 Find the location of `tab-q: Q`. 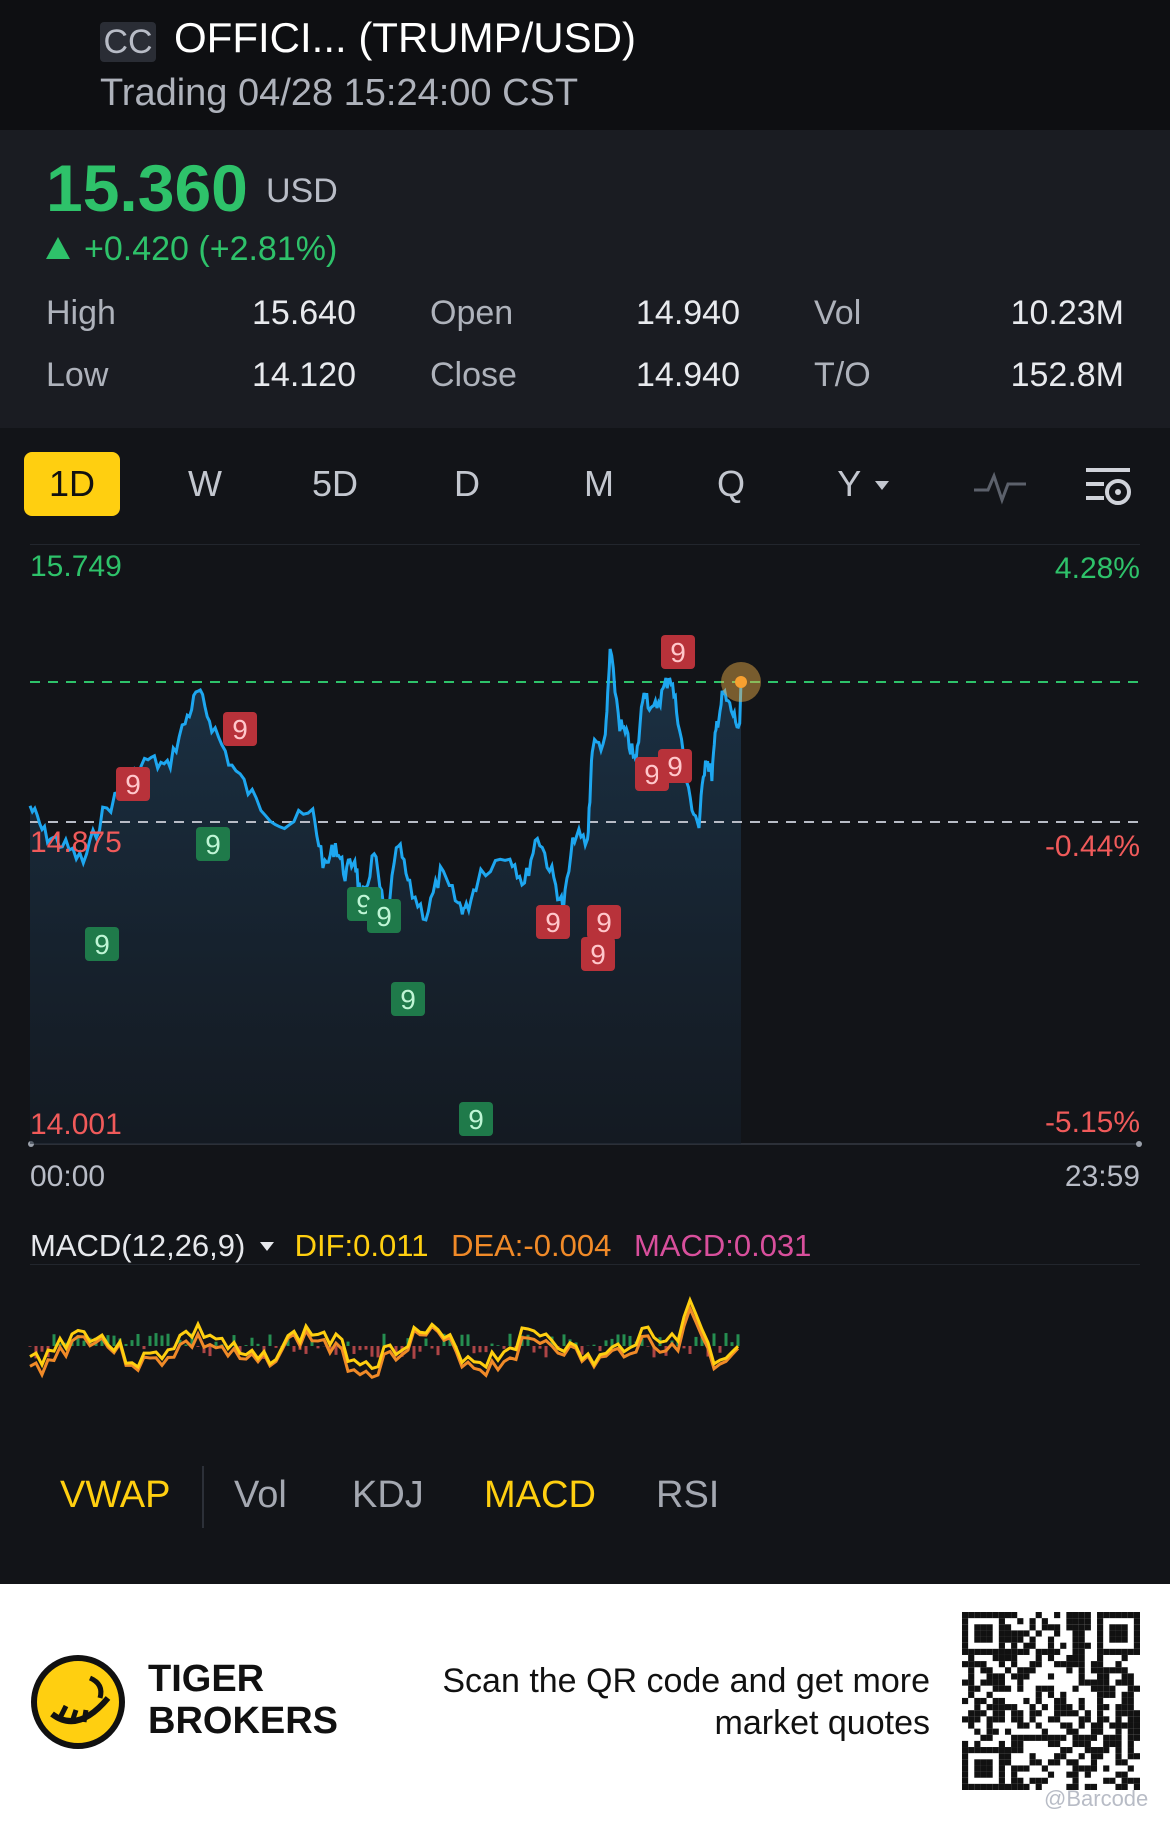

tab-q: Q is located at coordinates (731, 484).